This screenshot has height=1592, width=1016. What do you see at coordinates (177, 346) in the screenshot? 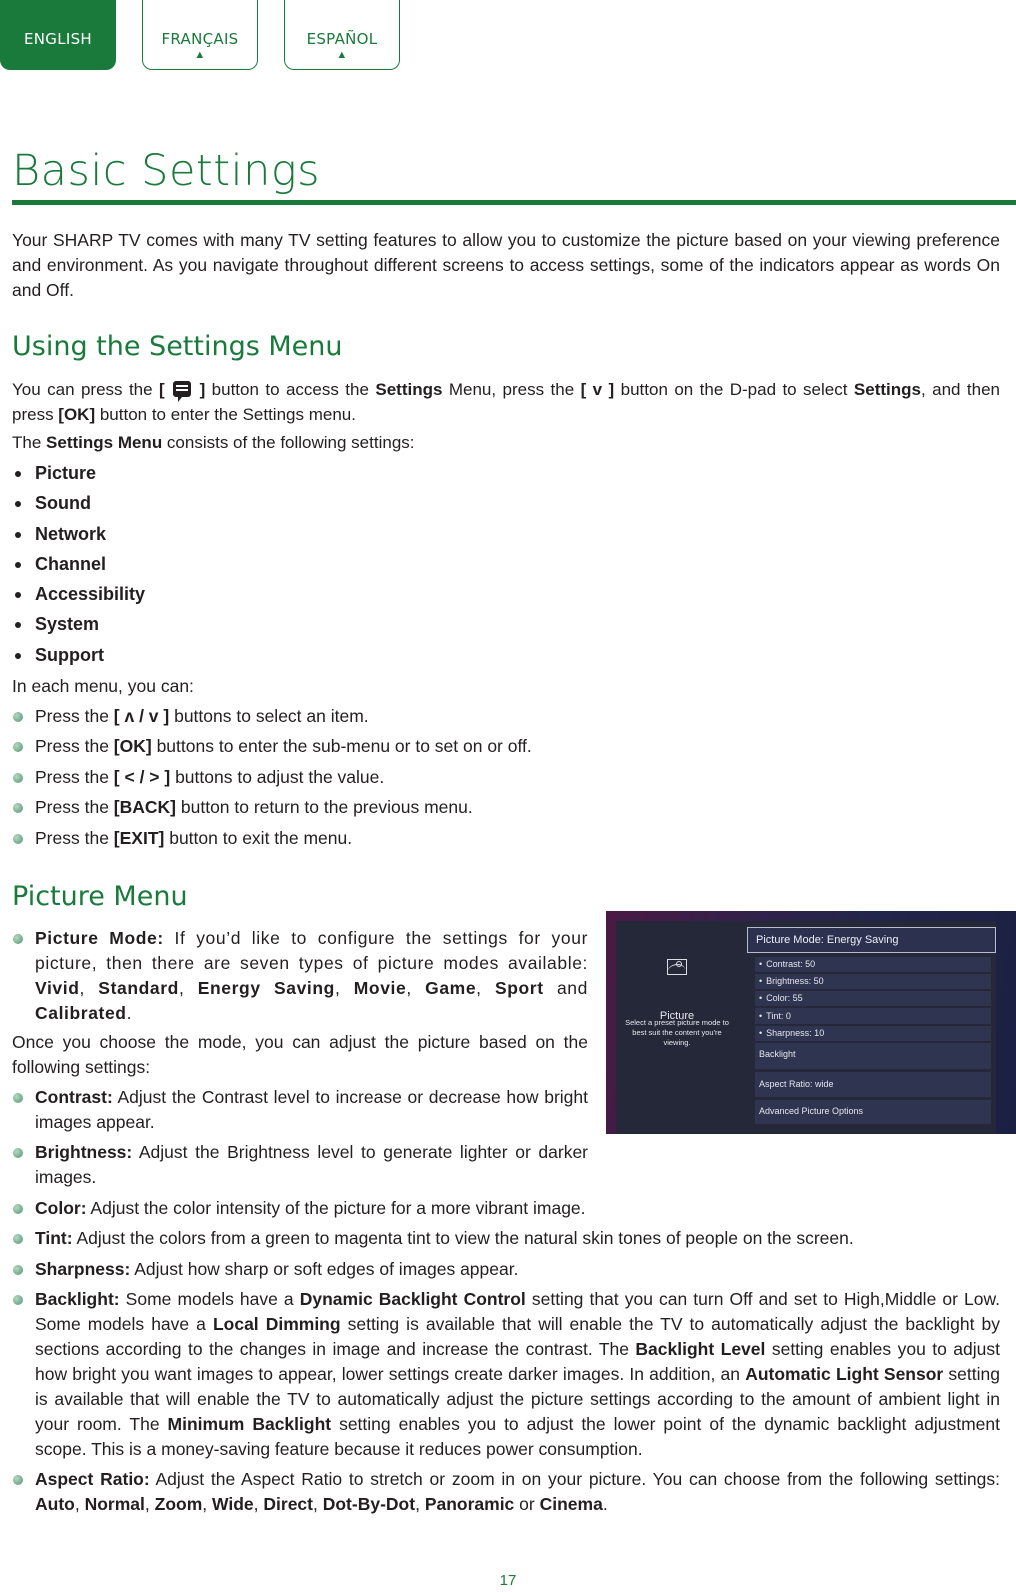
I see `section-heading-settings-menu: Using the Settings Menu` at bounding box center [177, 346].